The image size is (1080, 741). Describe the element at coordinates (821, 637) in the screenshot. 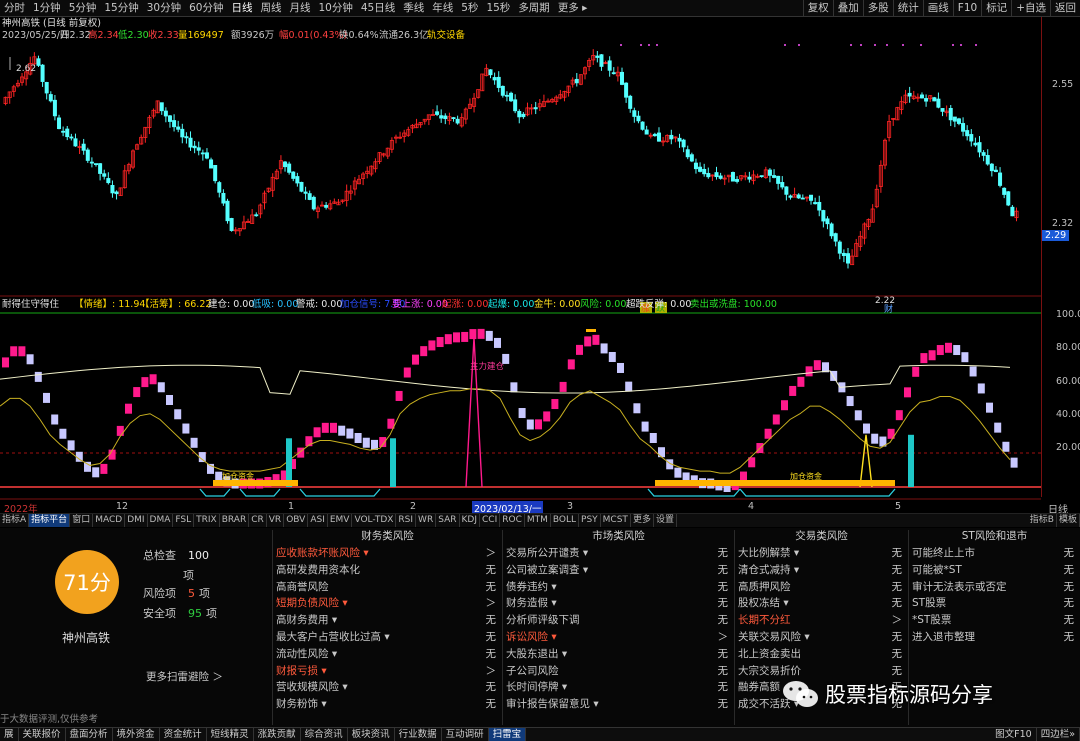

I see `risk-row: 关联交易风险 ▾ 无` at that location.